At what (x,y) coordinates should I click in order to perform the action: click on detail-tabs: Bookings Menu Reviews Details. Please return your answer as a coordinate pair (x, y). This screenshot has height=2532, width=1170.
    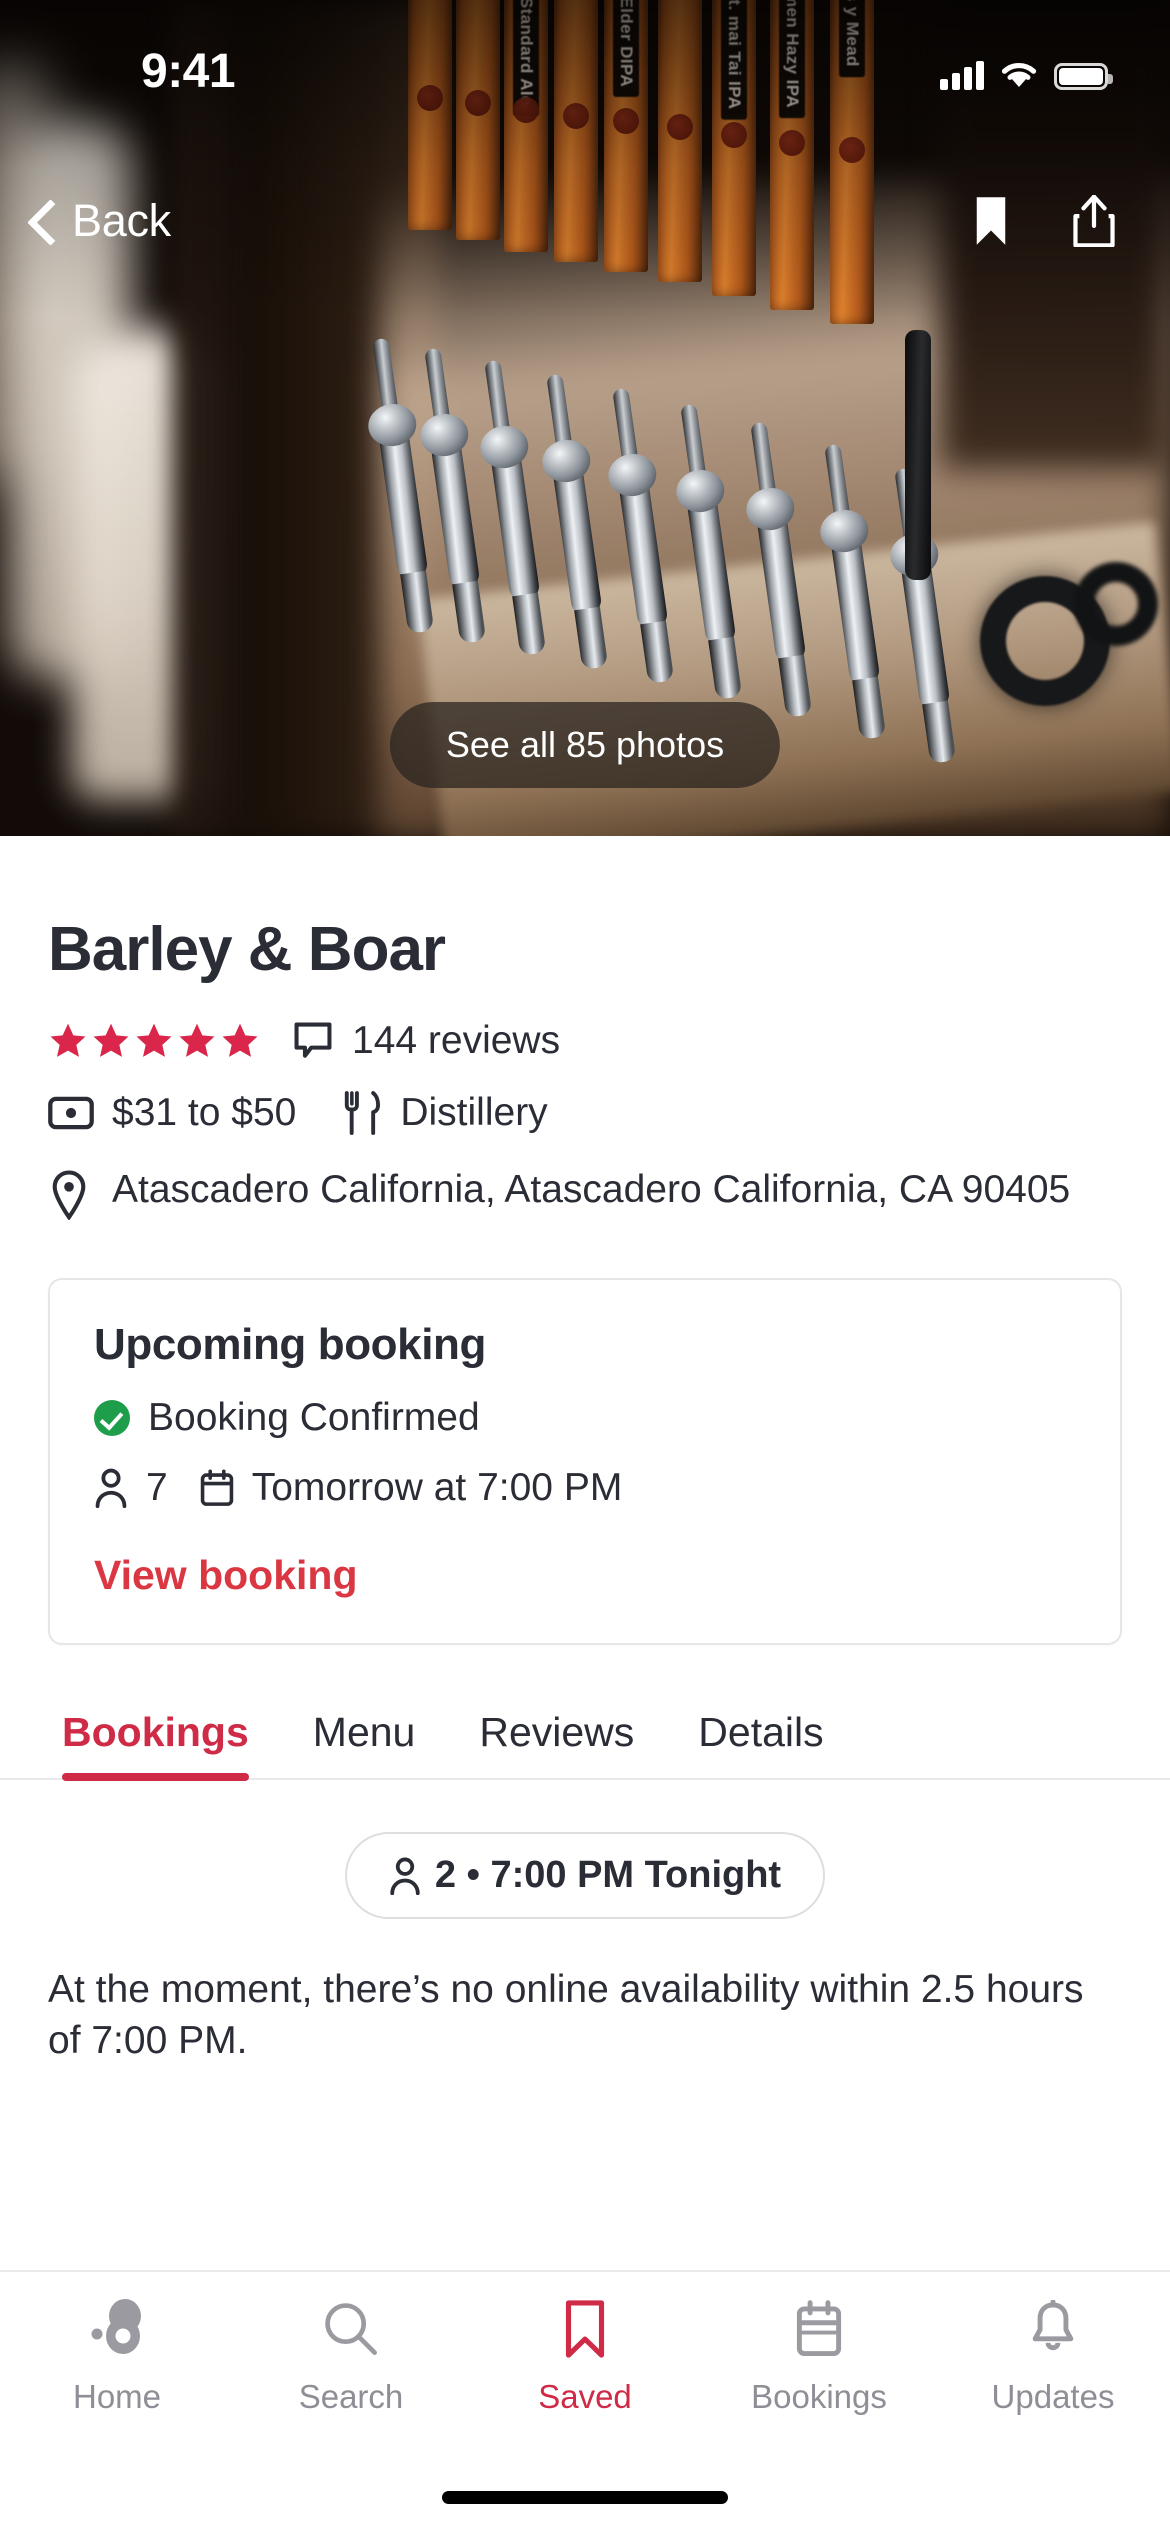
    Looking at the image, I should click on (585, 1745).